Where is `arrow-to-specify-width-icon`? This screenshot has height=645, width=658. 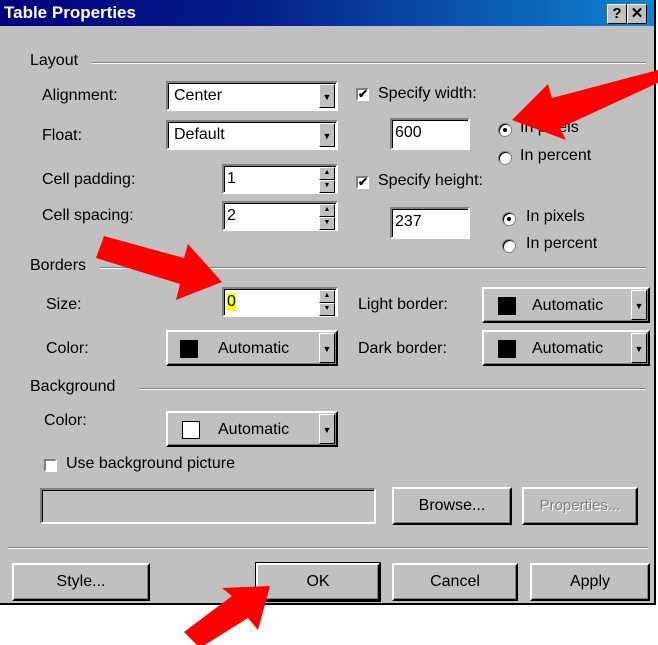
arrow-to-specify-width-icon is located at coordinates (585, 105).